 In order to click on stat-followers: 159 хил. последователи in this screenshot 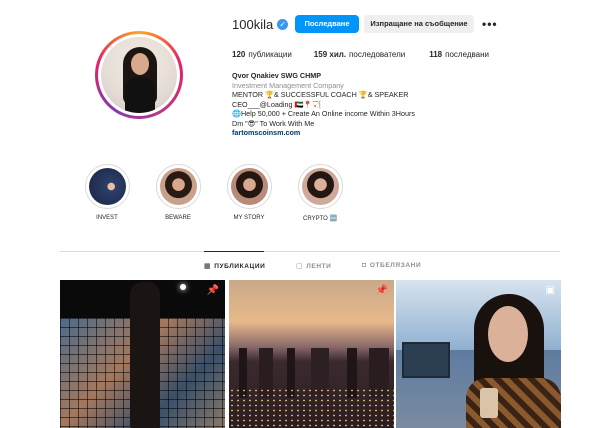, I will do `click(359, 54)`.